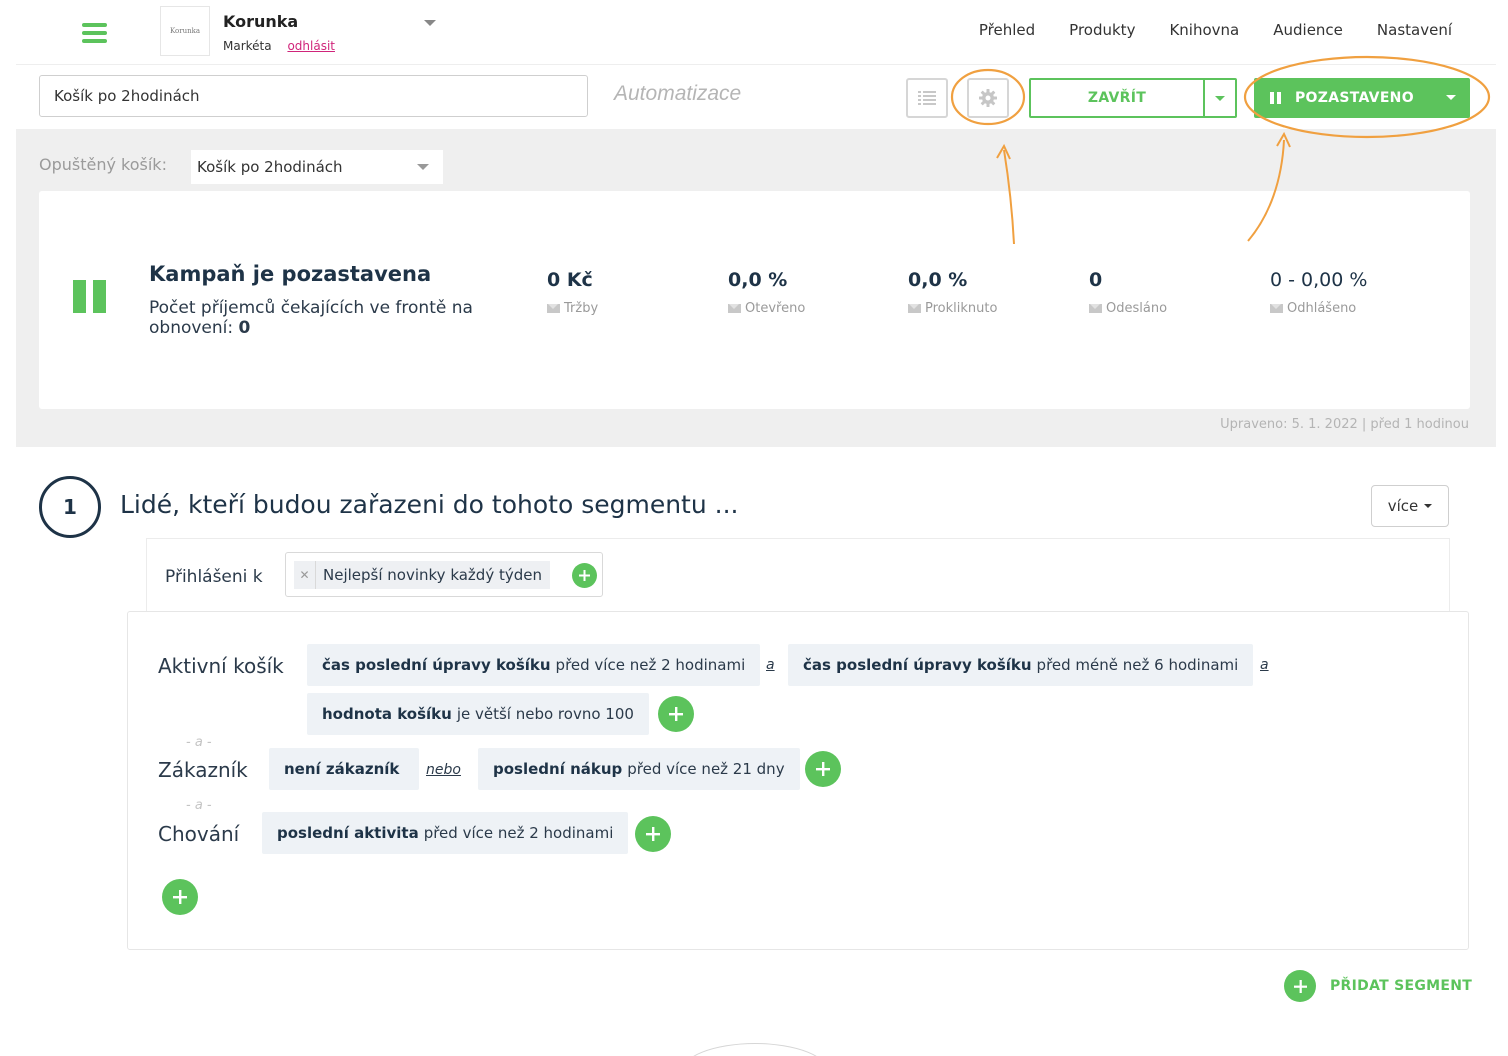 The image size is (1508, 1056). What do you see at coordinates (572, 292) in the screenshot?
I see `stat-revenue: 0 Kč Tržby` at bounding box center [572, 292].